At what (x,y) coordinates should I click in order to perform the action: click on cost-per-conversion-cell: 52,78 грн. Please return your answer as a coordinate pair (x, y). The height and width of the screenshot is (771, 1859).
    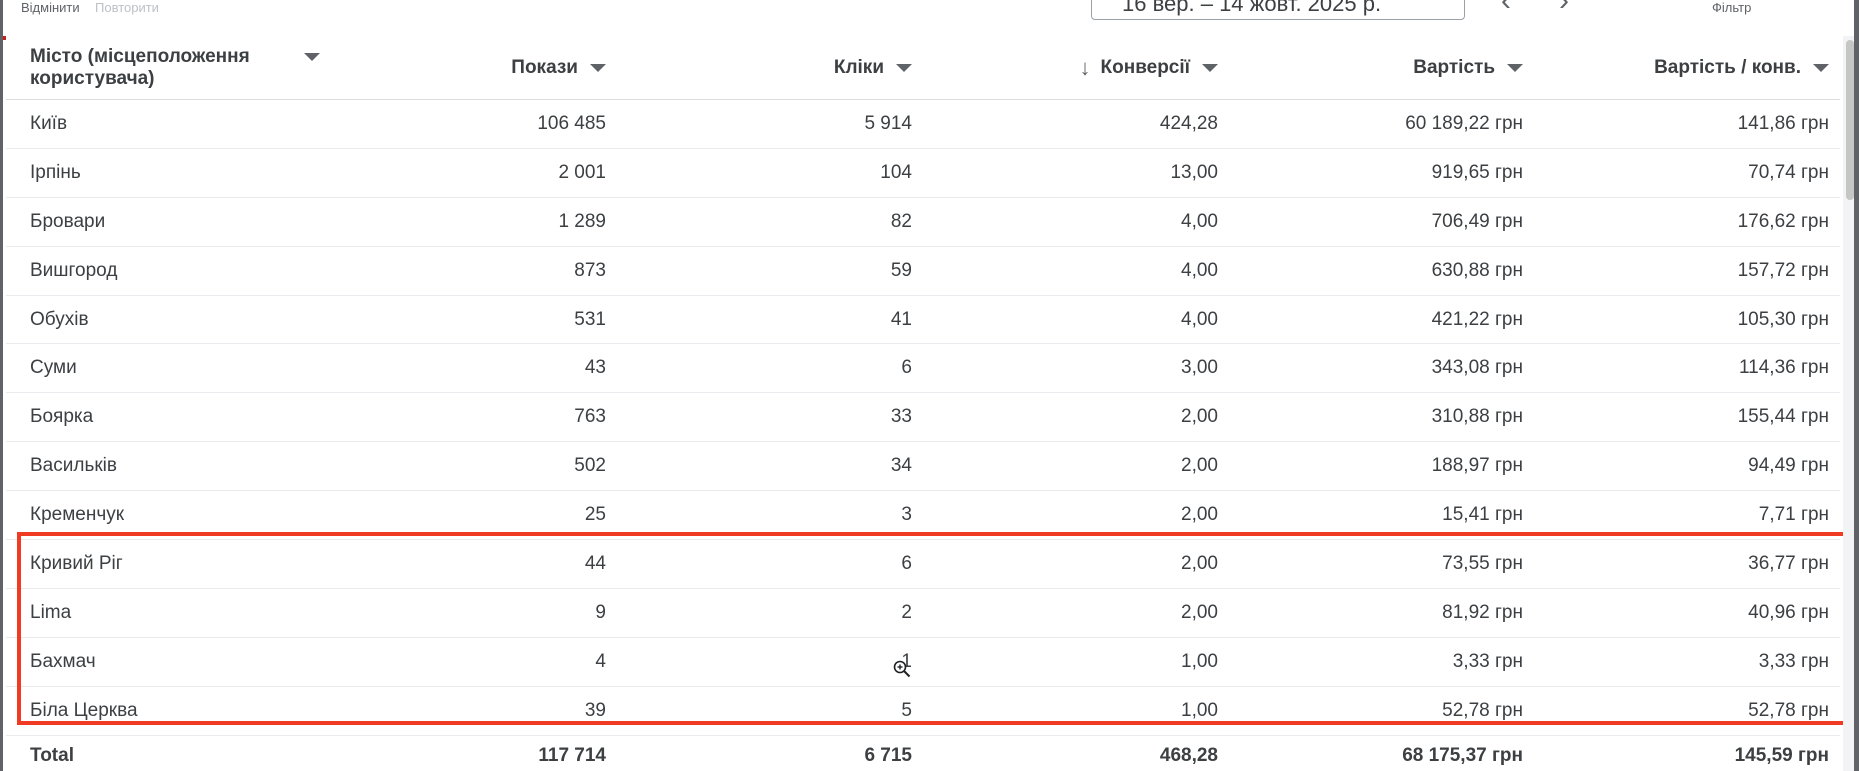
    Looking at the image, I should click on (1788, 710).